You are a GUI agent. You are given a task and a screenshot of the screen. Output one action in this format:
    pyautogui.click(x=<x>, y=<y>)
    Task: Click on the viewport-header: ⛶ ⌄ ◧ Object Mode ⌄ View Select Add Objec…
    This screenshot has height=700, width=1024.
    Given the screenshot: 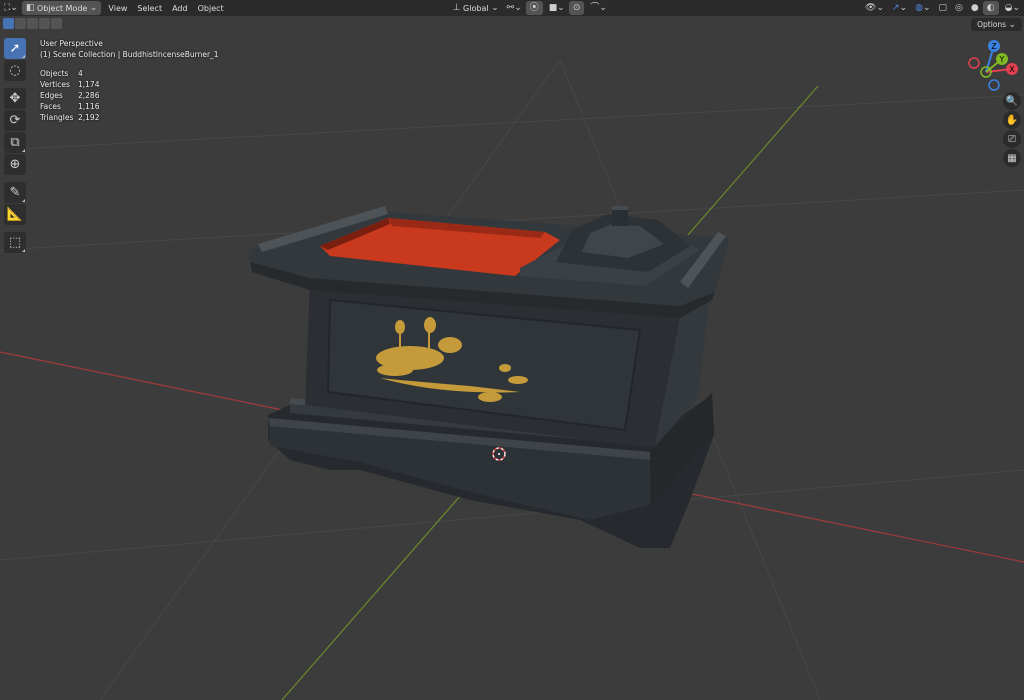 What is the action you would take?
    pyautogui.click(x=512, y=8)
    